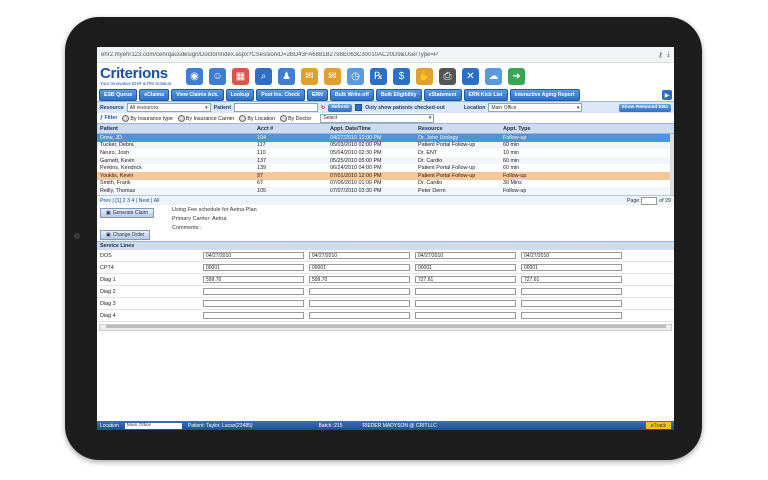 Image resolution: width=768 pixels, height=480 pixels. I want to click on table-cell: Tucker, Debra, so click(117, 145).